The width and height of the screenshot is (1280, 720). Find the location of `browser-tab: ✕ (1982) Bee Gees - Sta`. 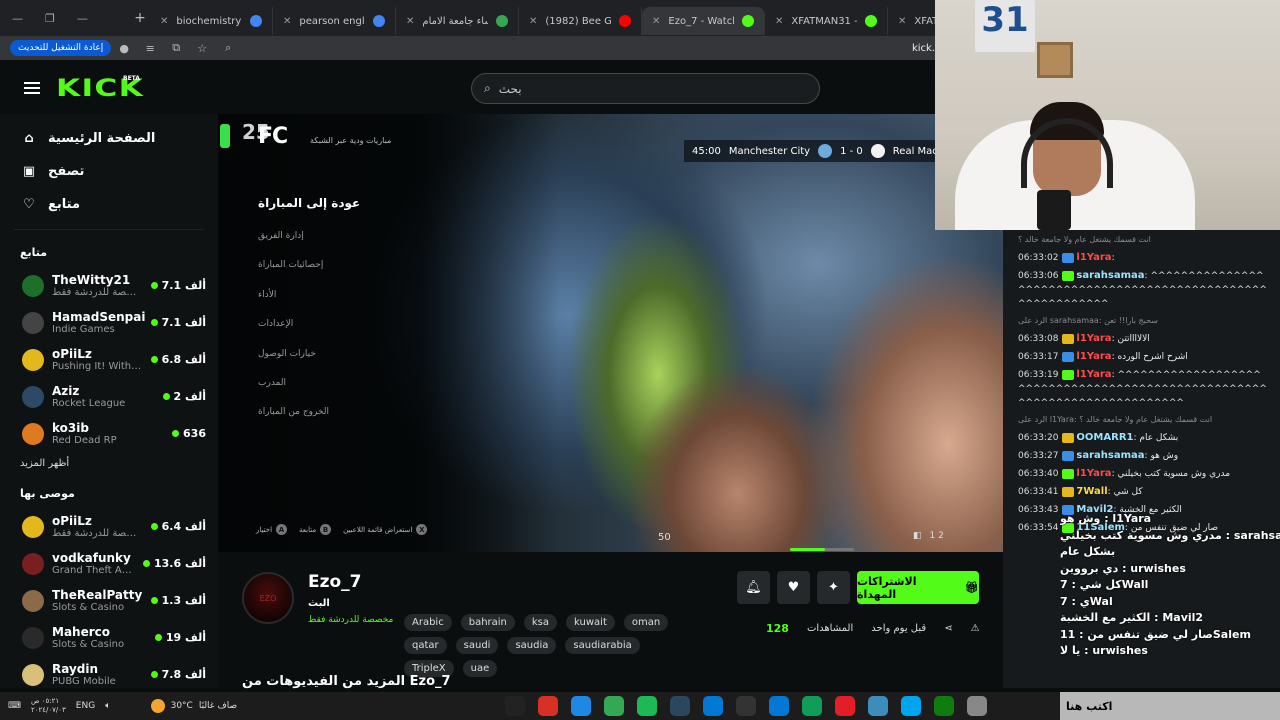

browser-tab: ✕ (1982) Bee Gees - Sta is located at coordinates (580, 21).